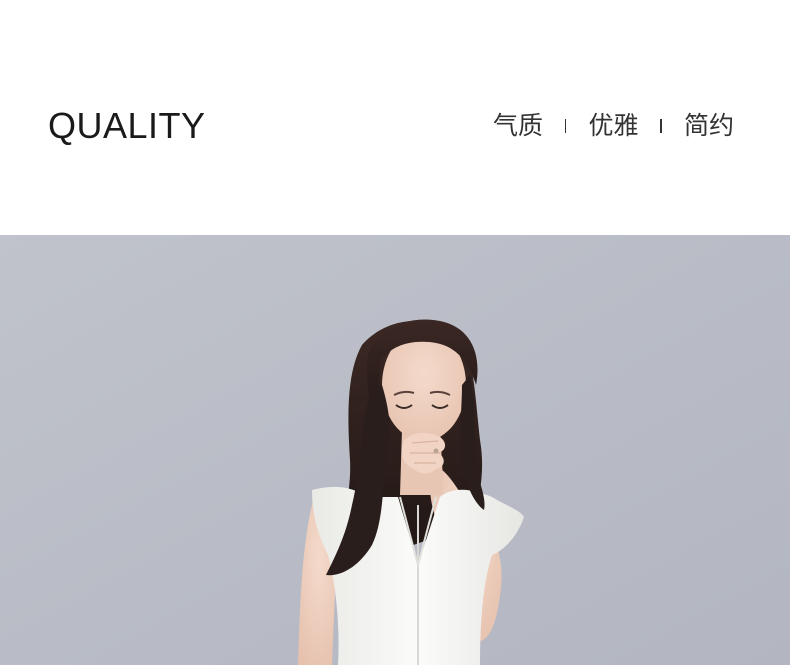  I want to click on quality-title: QUALITY, so click(127, 125).